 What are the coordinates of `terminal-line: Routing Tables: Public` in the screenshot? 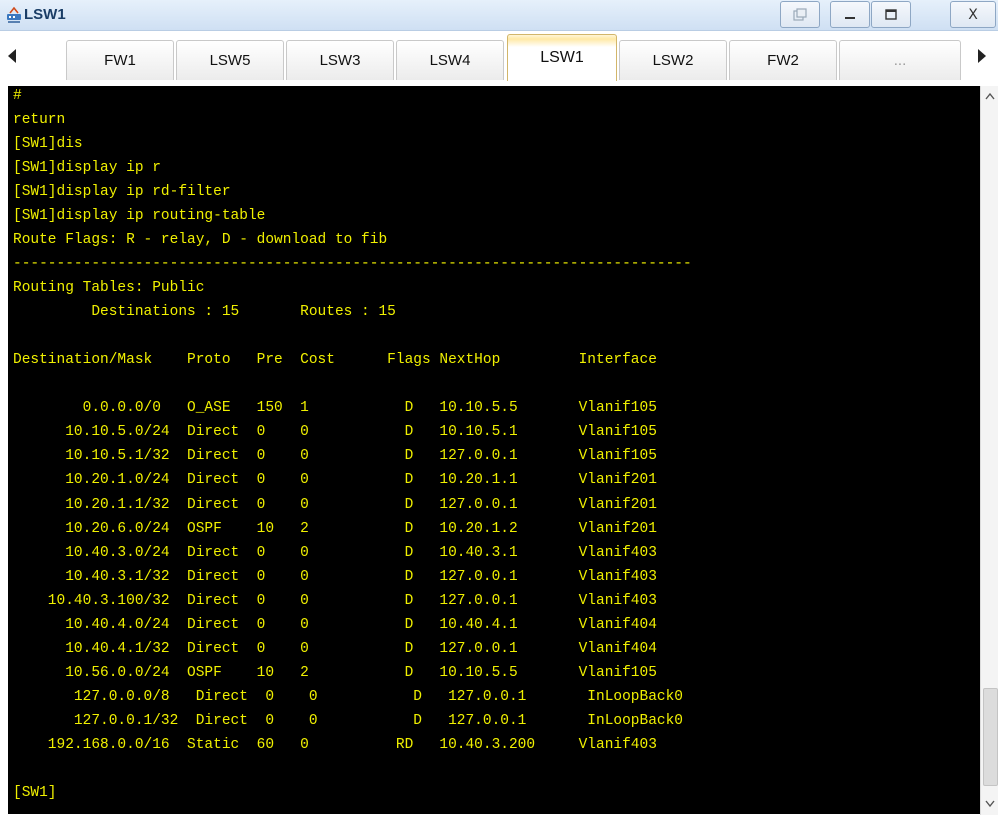 It's located at (109, 288).